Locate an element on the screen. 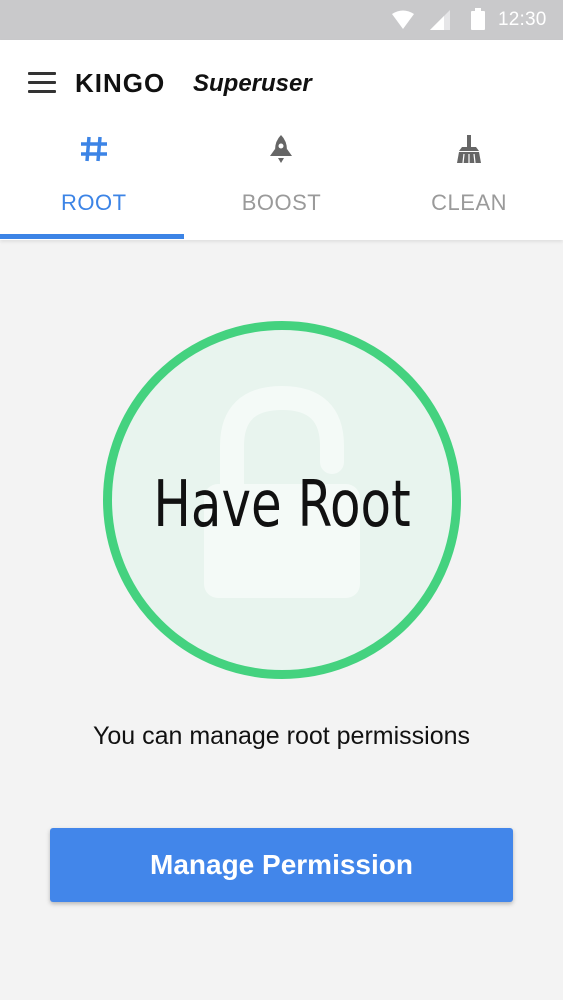  tab-boost: BOOST is located at coordinates (282, 184).